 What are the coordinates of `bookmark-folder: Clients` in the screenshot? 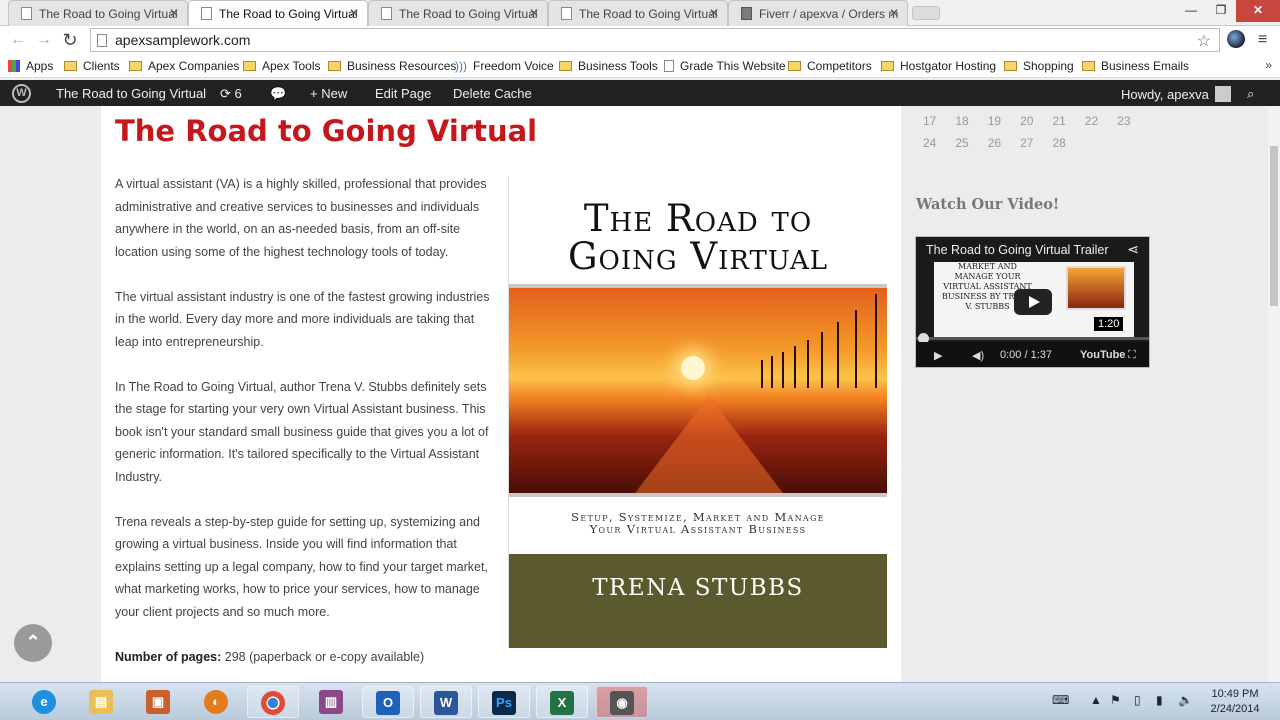 It's located at (92, 66).